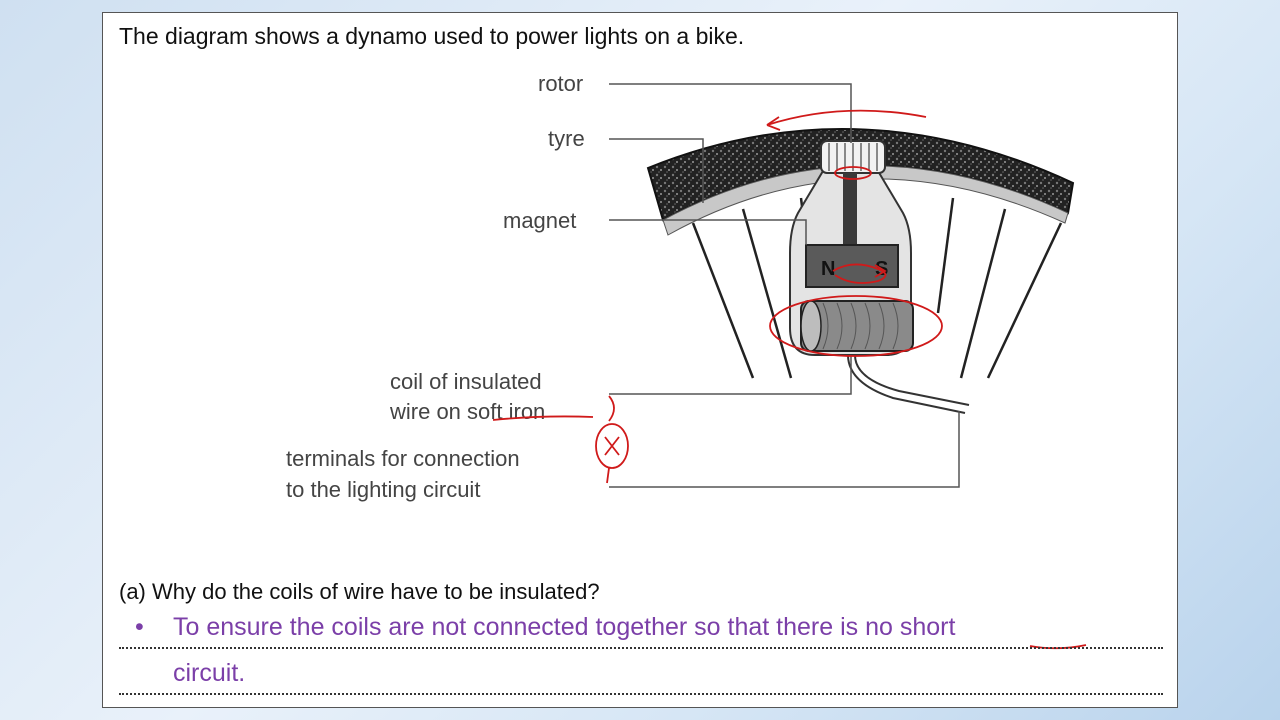 This screenshot has height=720, width=1280. Describe the element at coordinates (927, 627) in the screenshot. I see `answer-word-short: short` at that location.